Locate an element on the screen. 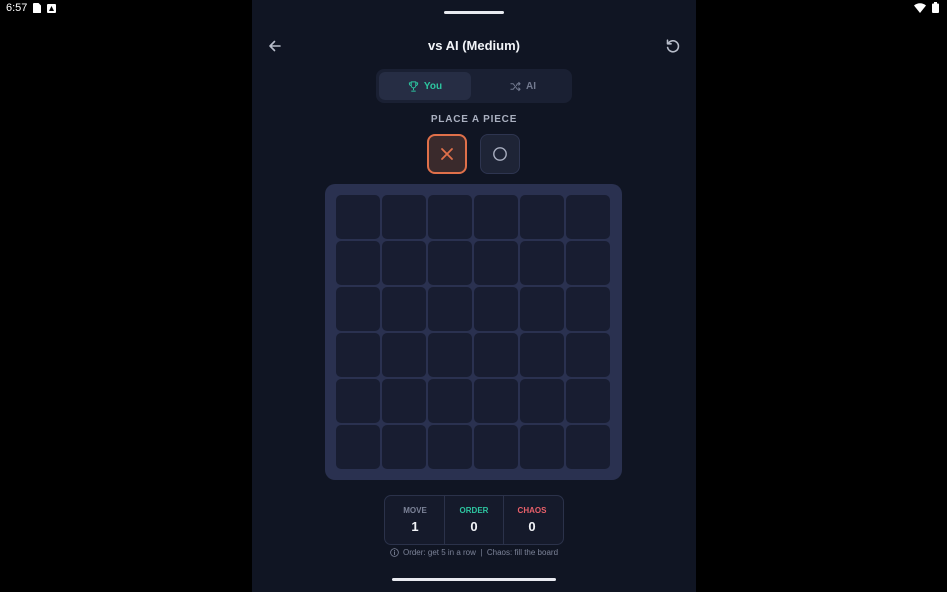  header: vs AI (Medium) is located at coordinates (474, 46).